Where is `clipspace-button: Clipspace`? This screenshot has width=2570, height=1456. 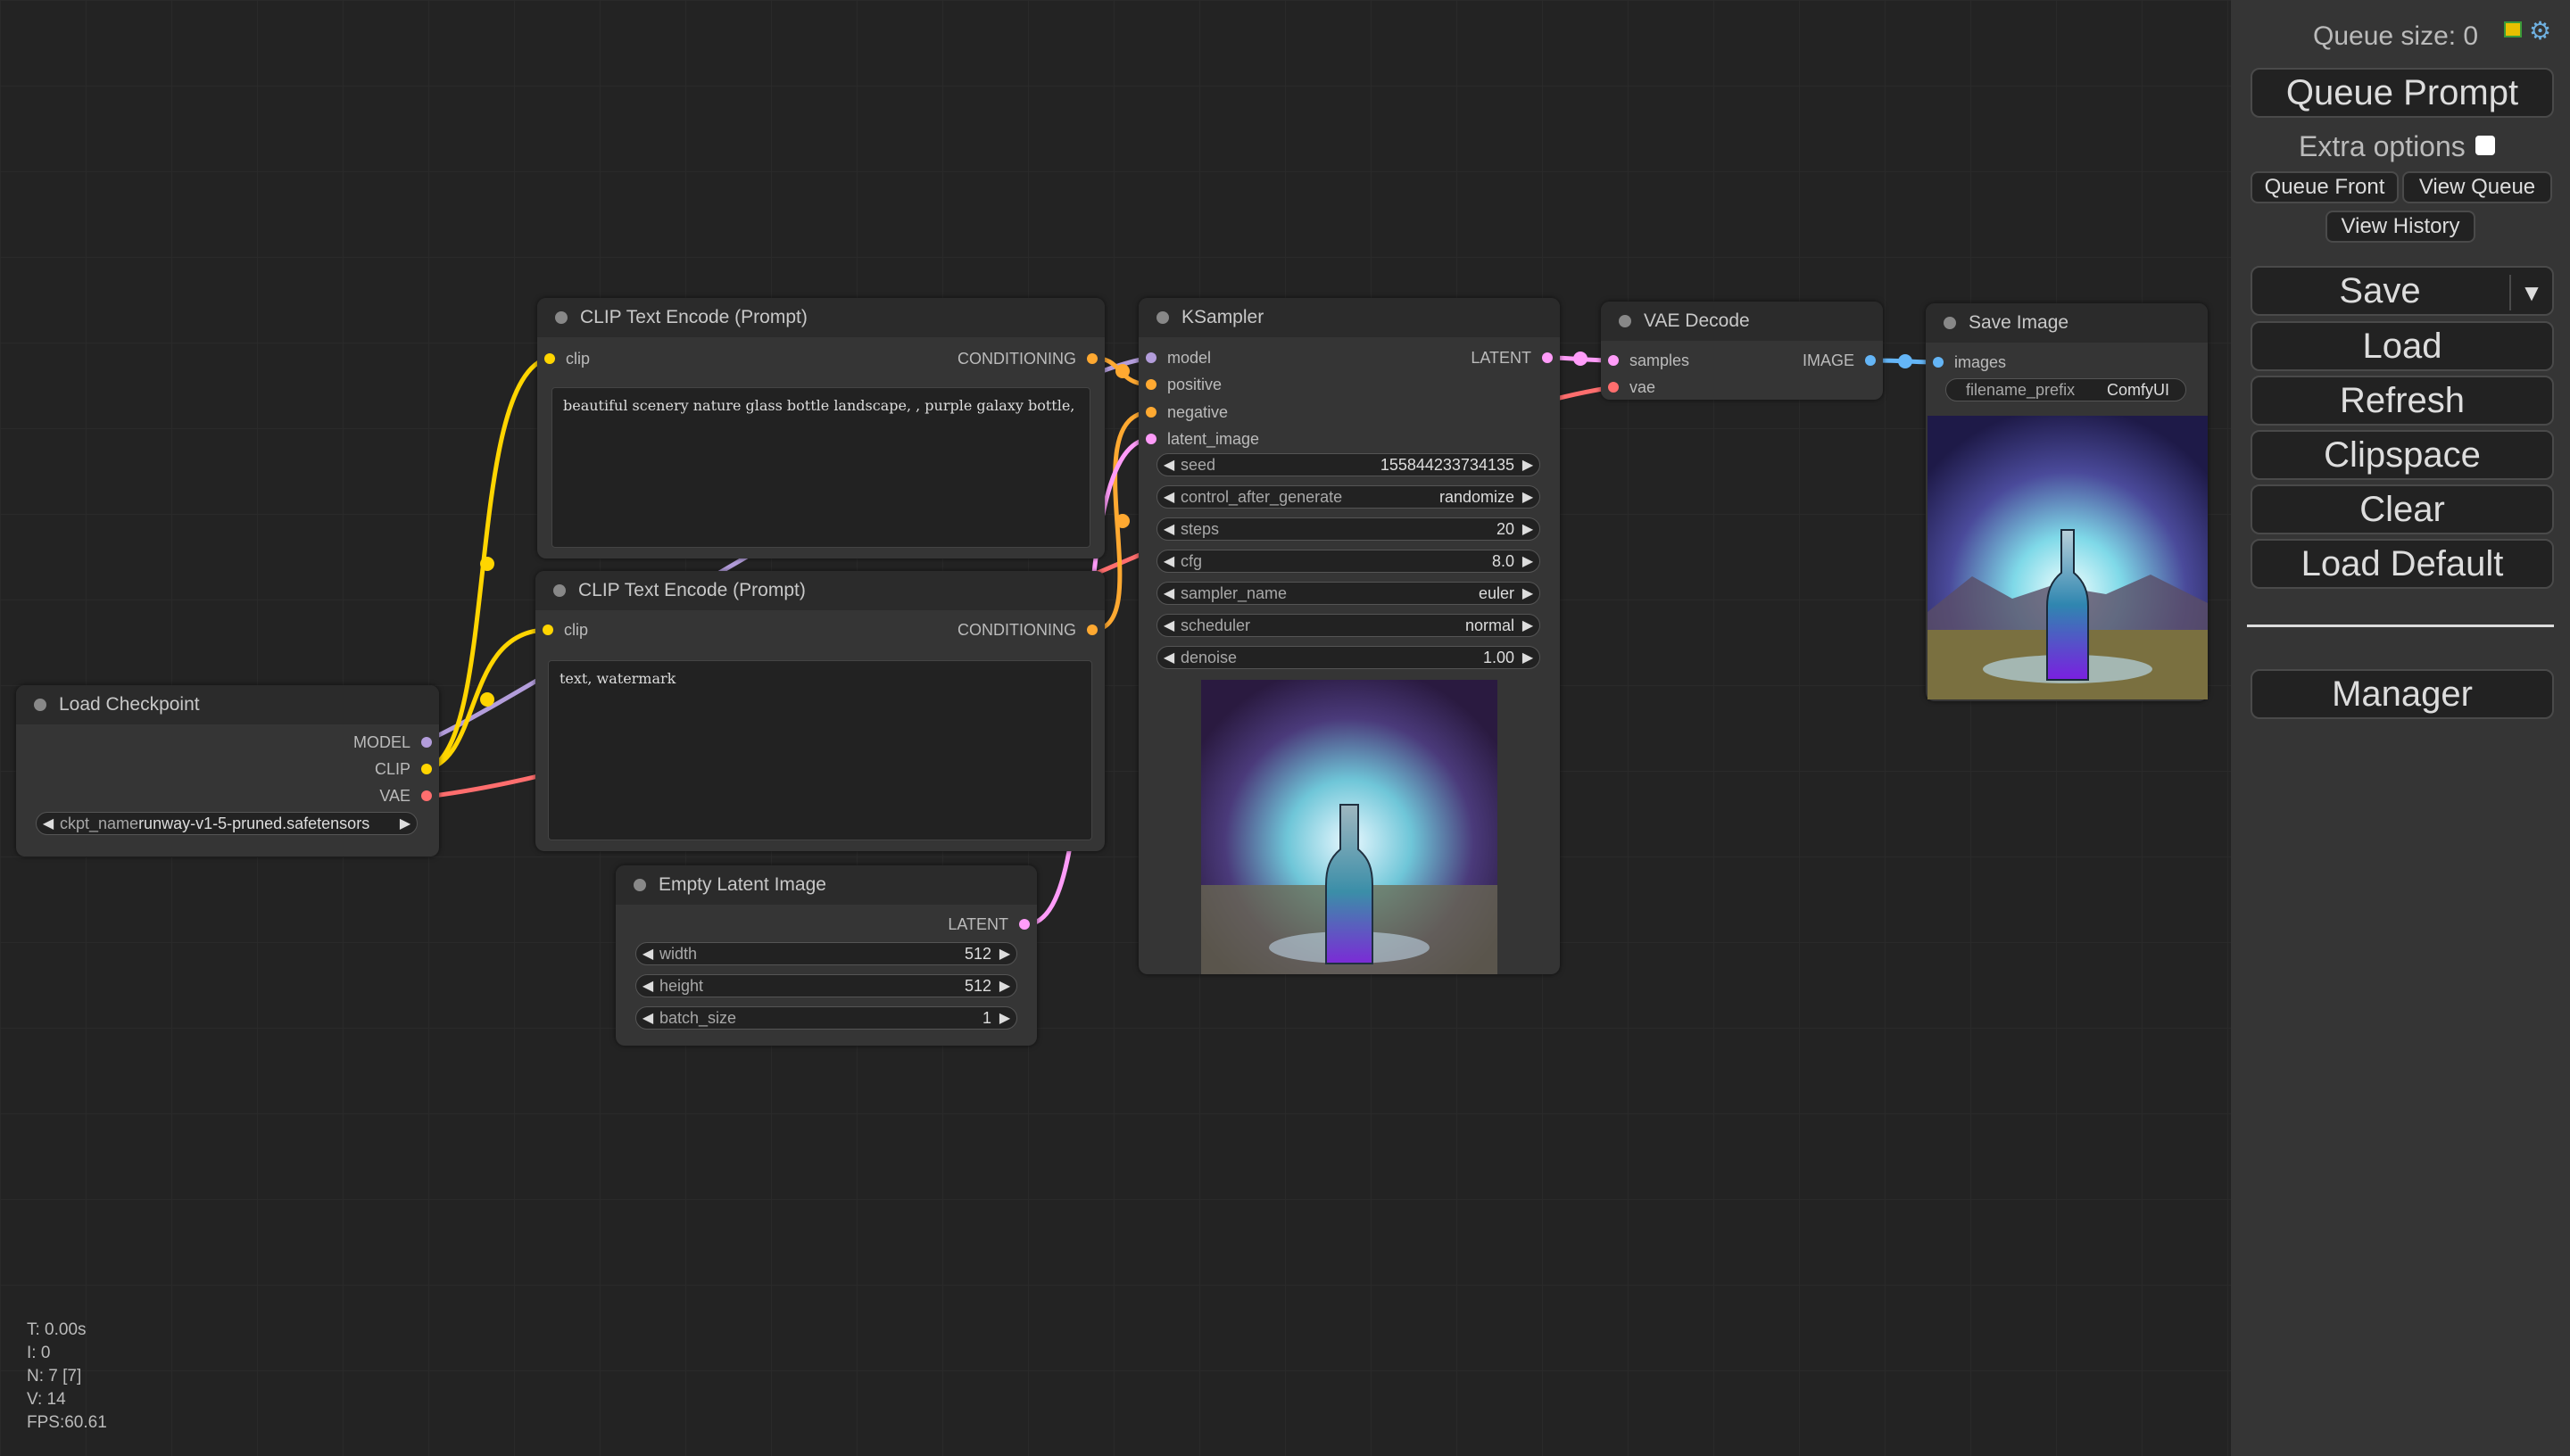 clipspace-button: Clipspace is located at coordinates (2402, 455).